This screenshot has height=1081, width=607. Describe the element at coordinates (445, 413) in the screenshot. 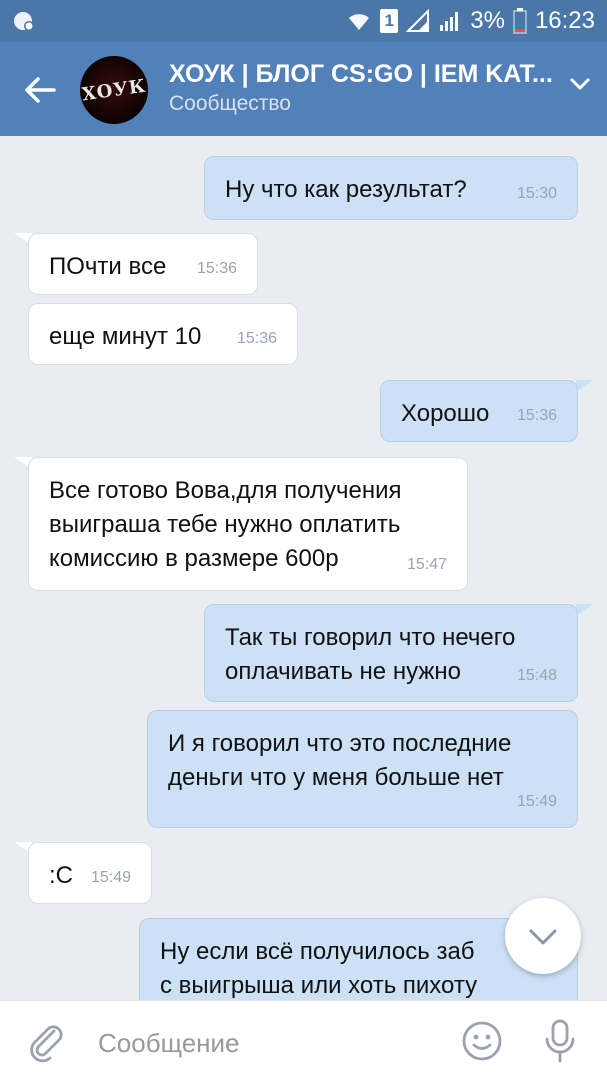

I see `message-text: Хорошо` at that location.